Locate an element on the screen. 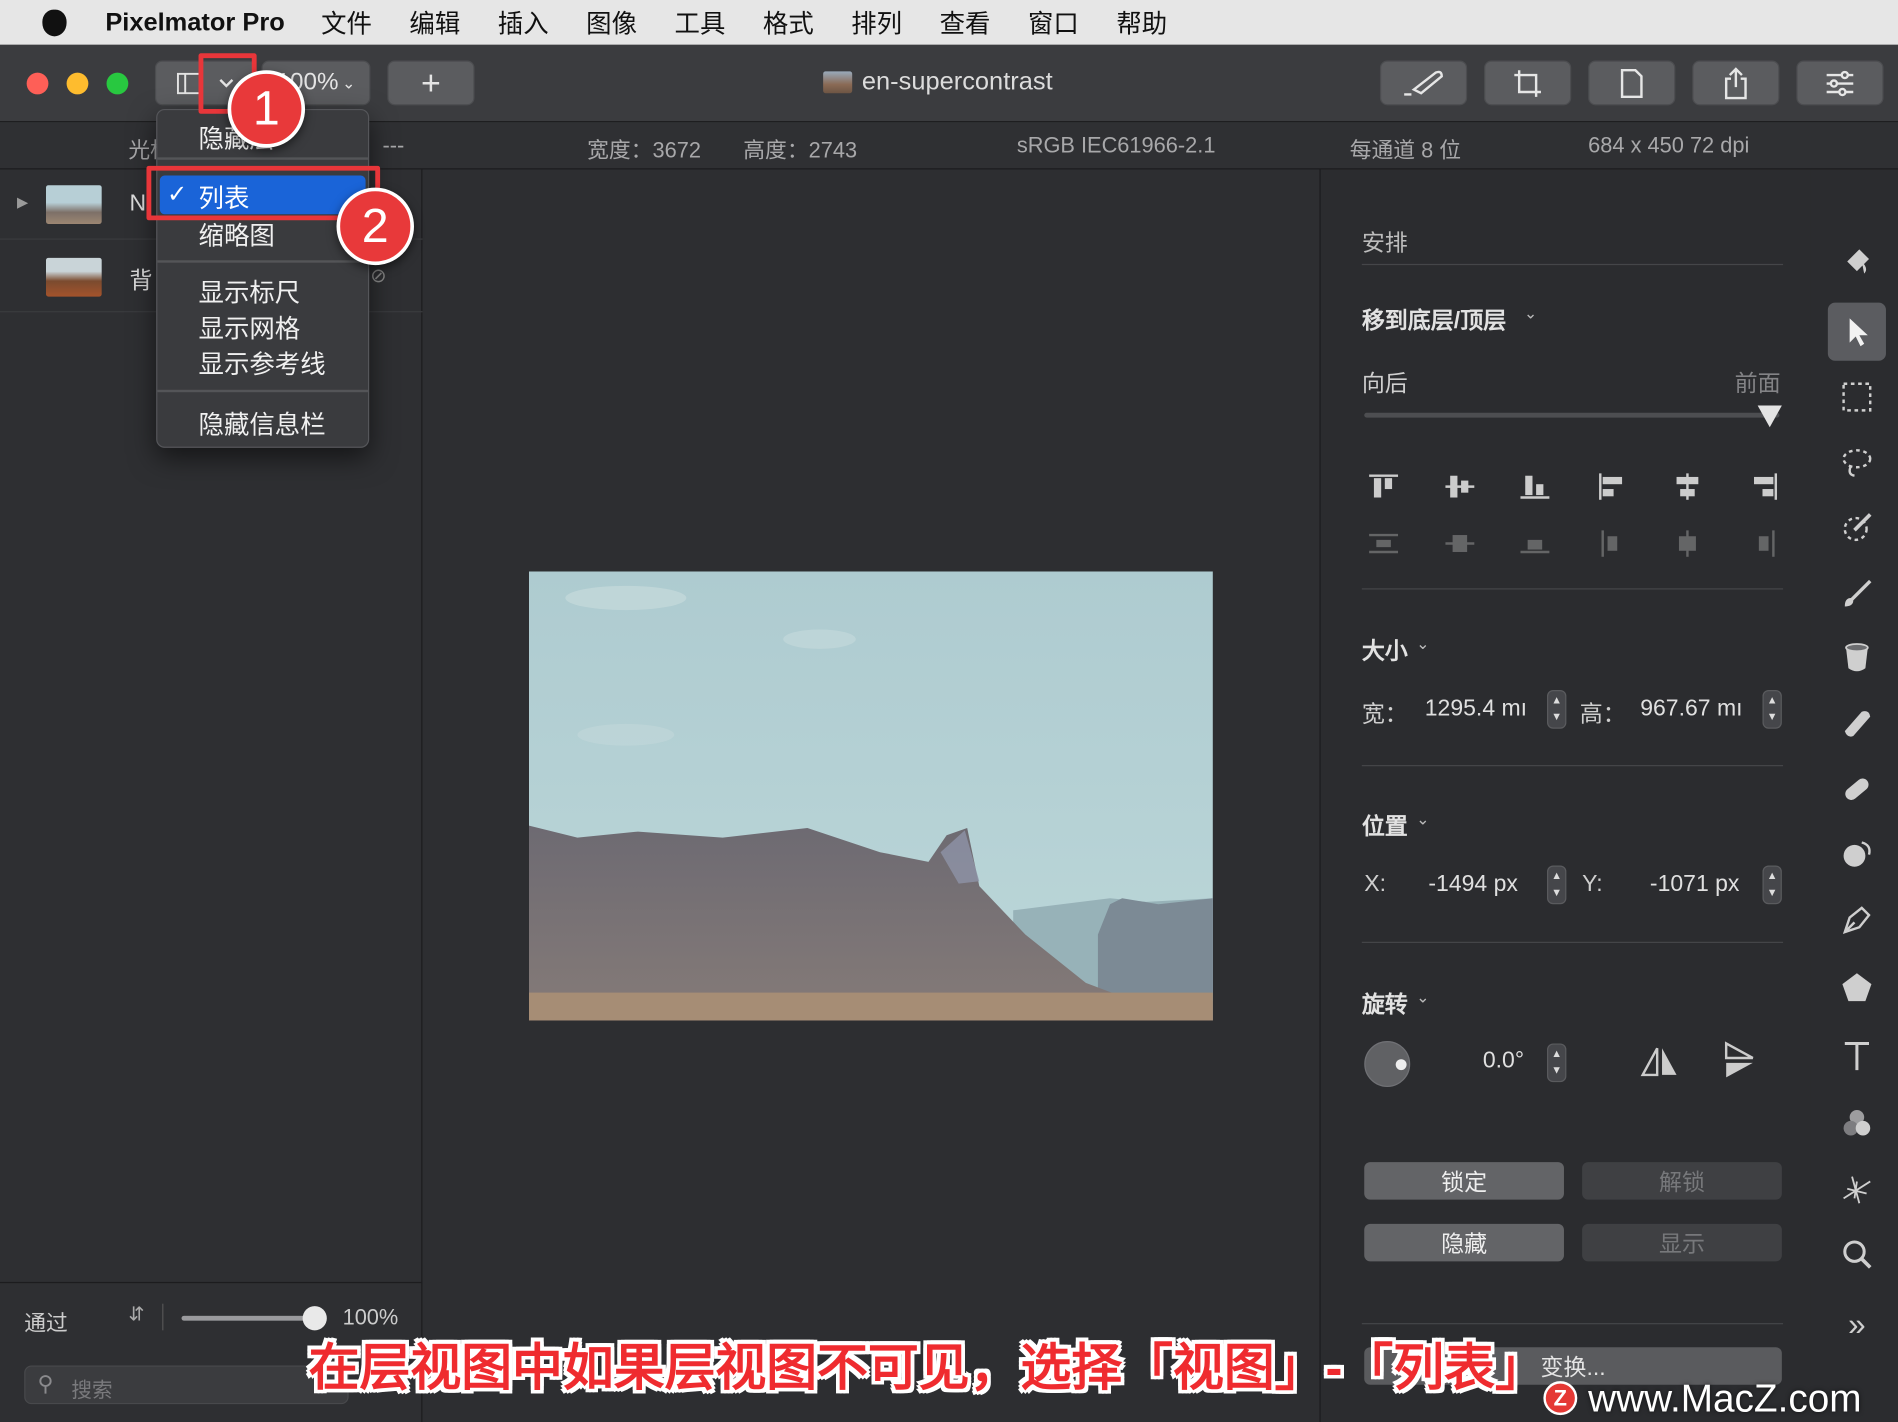 Image resolution: width=1898 pixels, height=1422 pixels. add-button: + is located at coordinates (431, 83).